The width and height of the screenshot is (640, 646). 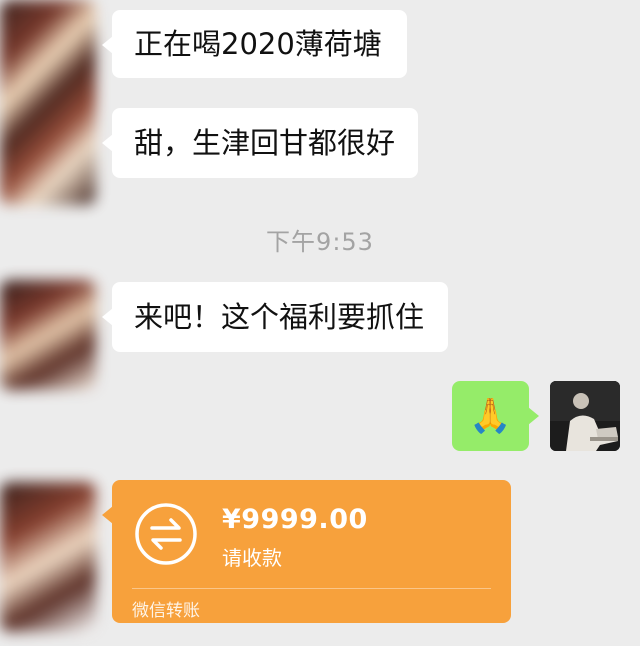 What do you see at coordinates (166, 611) in the screenshot?
I see `transfer-source-label: 微信转账` at bounding box center [166, 611].